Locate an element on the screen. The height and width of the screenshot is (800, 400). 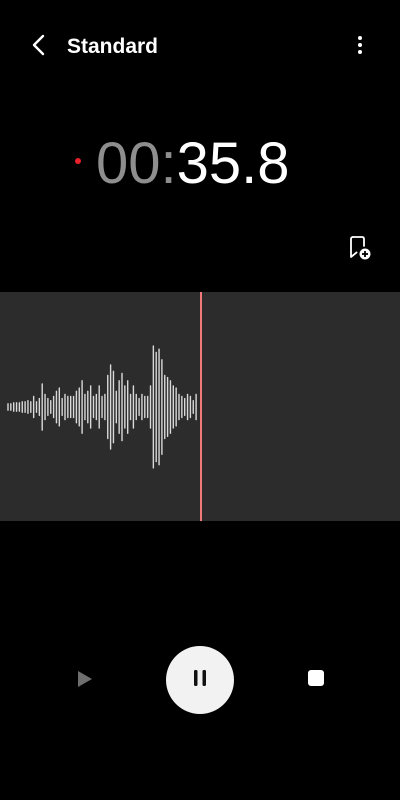
recording-indicator is located at coordinates (78, 161).